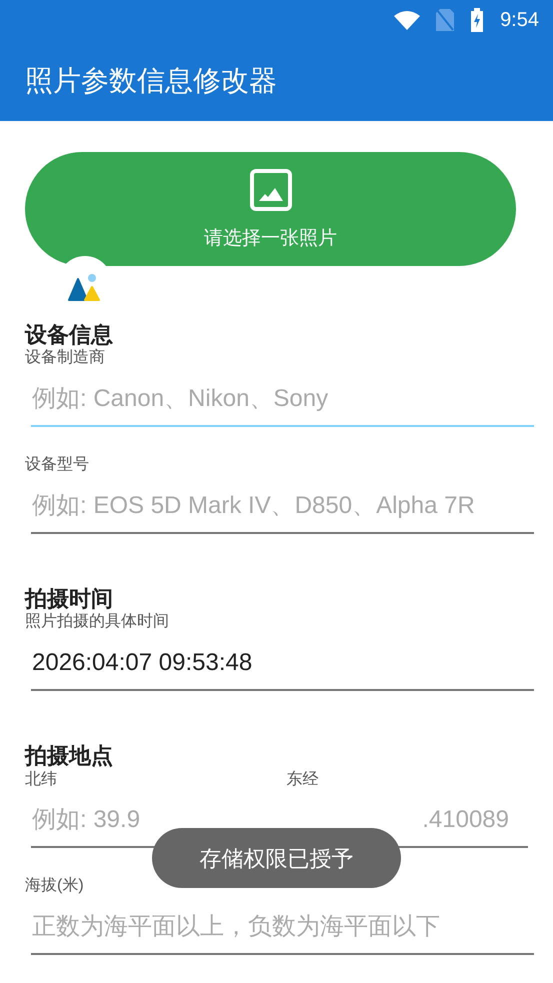 The width and height of the screenshot is (553, 983). What do you see at coordinates (282, 509) in the screenshot?
I see `input-field: 例如: EOS 5D Mark IV、D850、Alpha 7R` at bounding box center [282, 509].